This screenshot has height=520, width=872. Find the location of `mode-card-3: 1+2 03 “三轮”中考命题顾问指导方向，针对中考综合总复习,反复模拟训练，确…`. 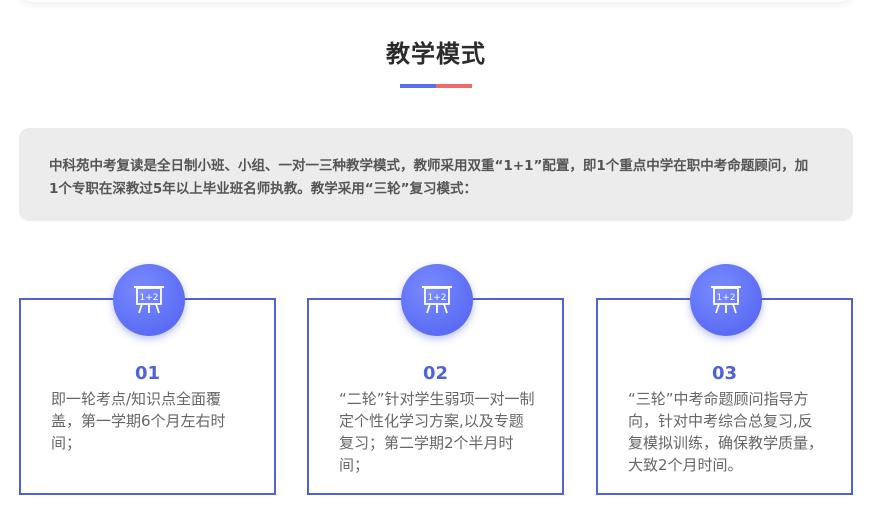

mode-card-3: 1+2 03 “三轮”中考命题顾问指导方向，针对中考综合总复习,反复模拟训练，确… is located at coordinates (724, 379).